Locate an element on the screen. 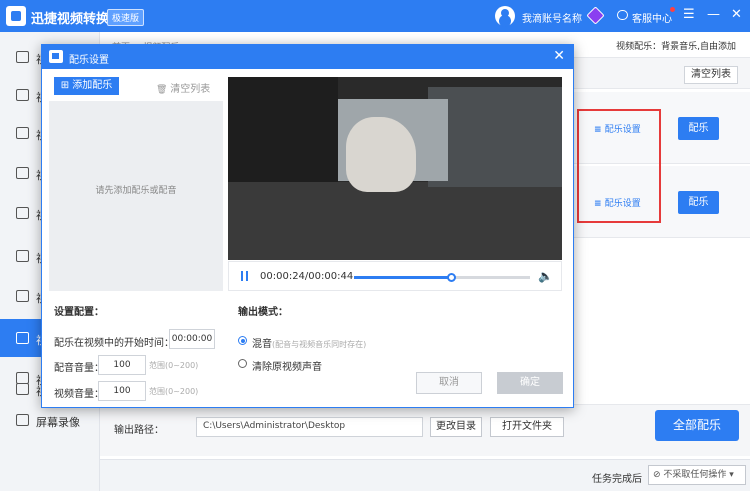 The image size is (750, 491). account-name: 我滴账号名称 is located at coordinates (552, 17).